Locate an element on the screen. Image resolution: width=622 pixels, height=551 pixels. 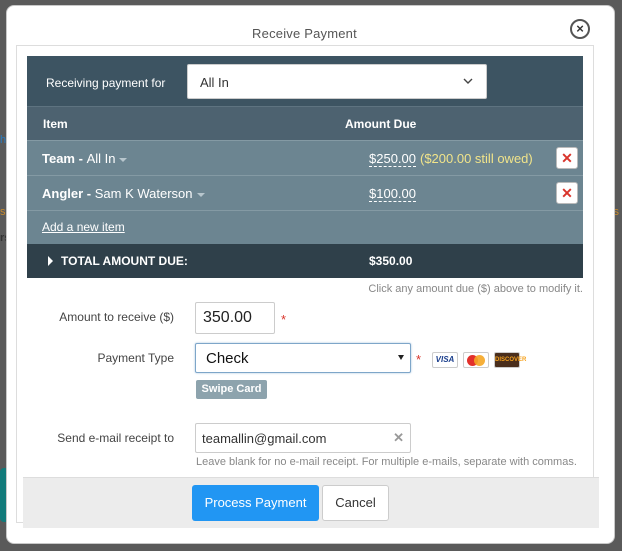
receiving-for-value: All In is located at coordinates (214, 82).